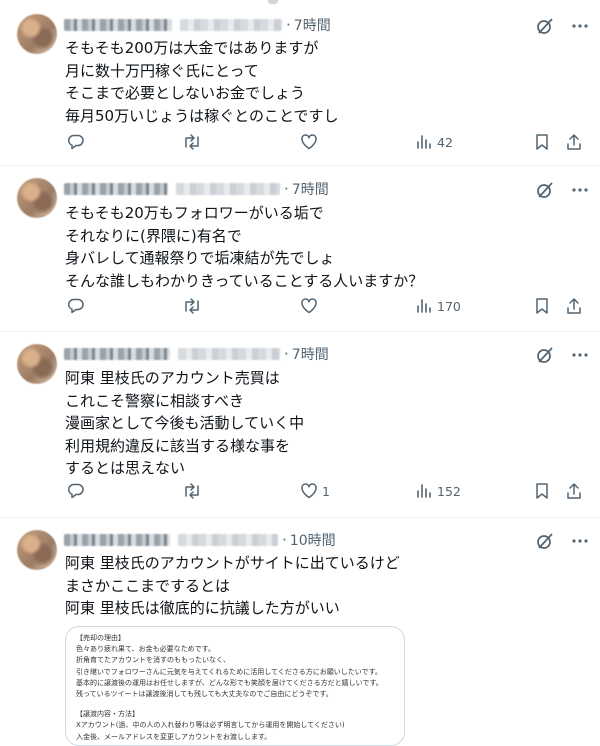 This screenshot has width=600, height=746. Describe the element at coordinates (210, 725) in the screenshot. I see `card-line: Xアカウント(過、中の人の入れ替わり等は必ず明言してから運用を開始してください)` at that location.